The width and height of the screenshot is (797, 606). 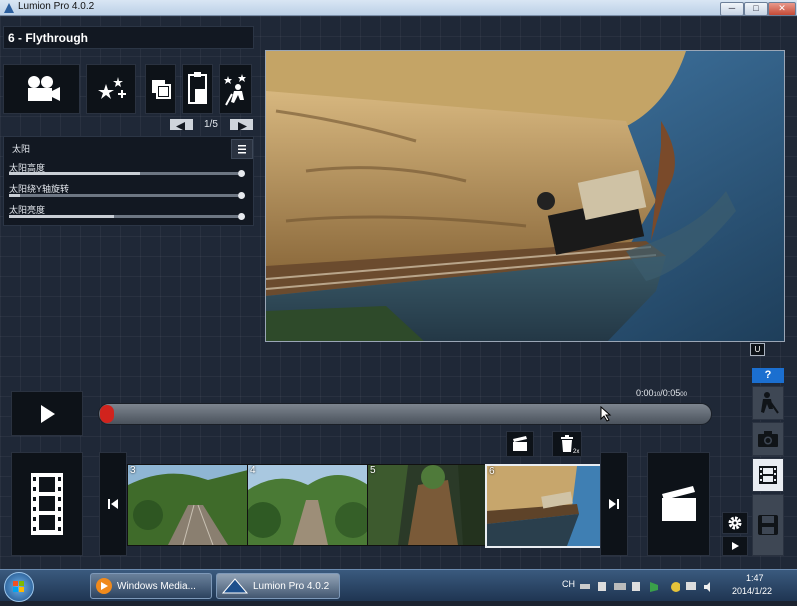 I want to click on effect-panel-title: 太阳, so click(x=21, y=149).